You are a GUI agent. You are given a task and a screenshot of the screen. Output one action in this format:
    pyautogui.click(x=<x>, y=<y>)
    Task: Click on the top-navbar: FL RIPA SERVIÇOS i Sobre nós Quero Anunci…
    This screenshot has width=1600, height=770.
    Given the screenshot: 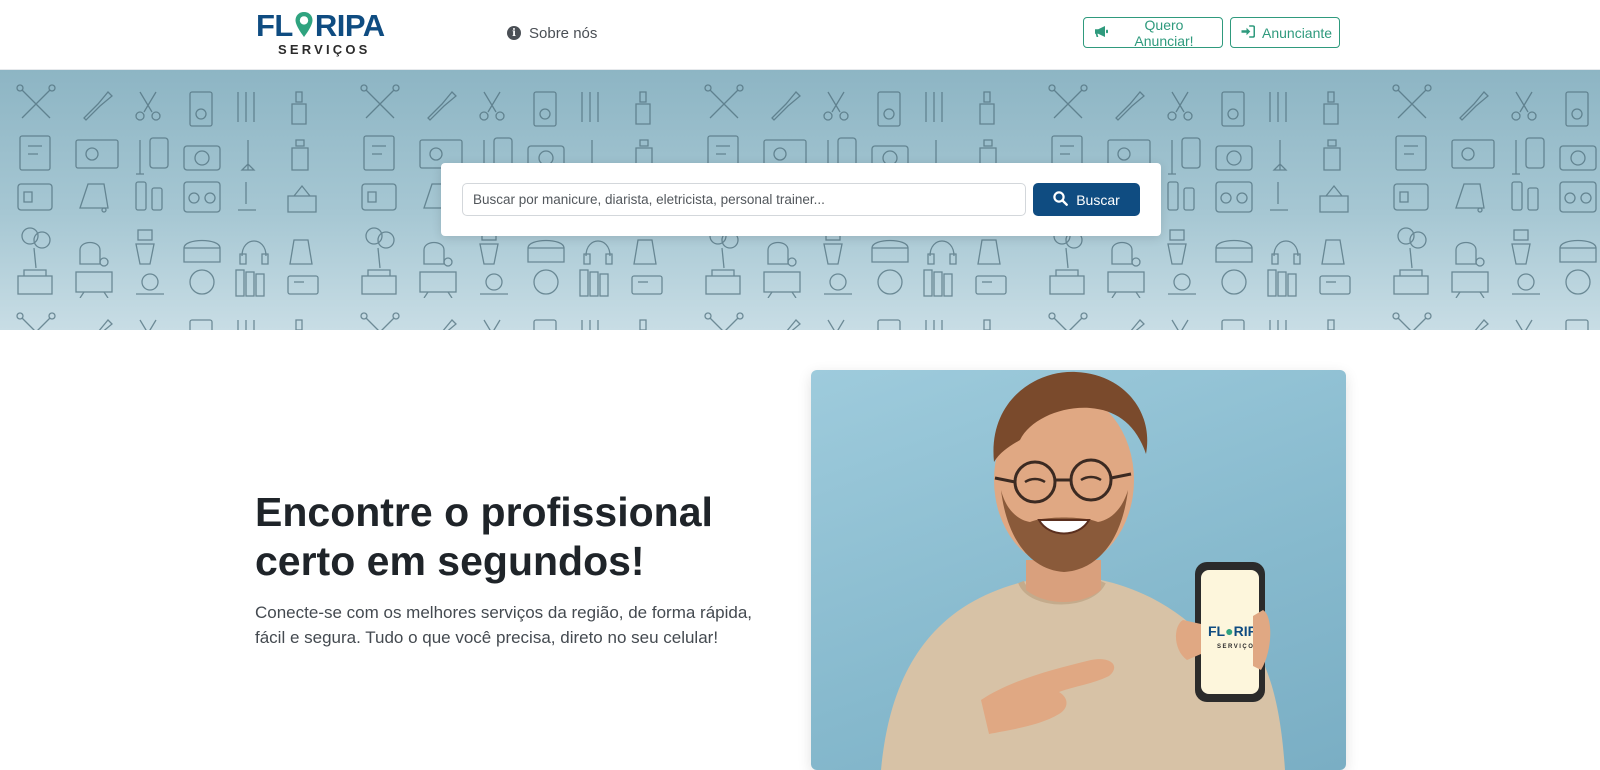 What is the action you would take?
    pyautogui.click(x=800, y=35)
    